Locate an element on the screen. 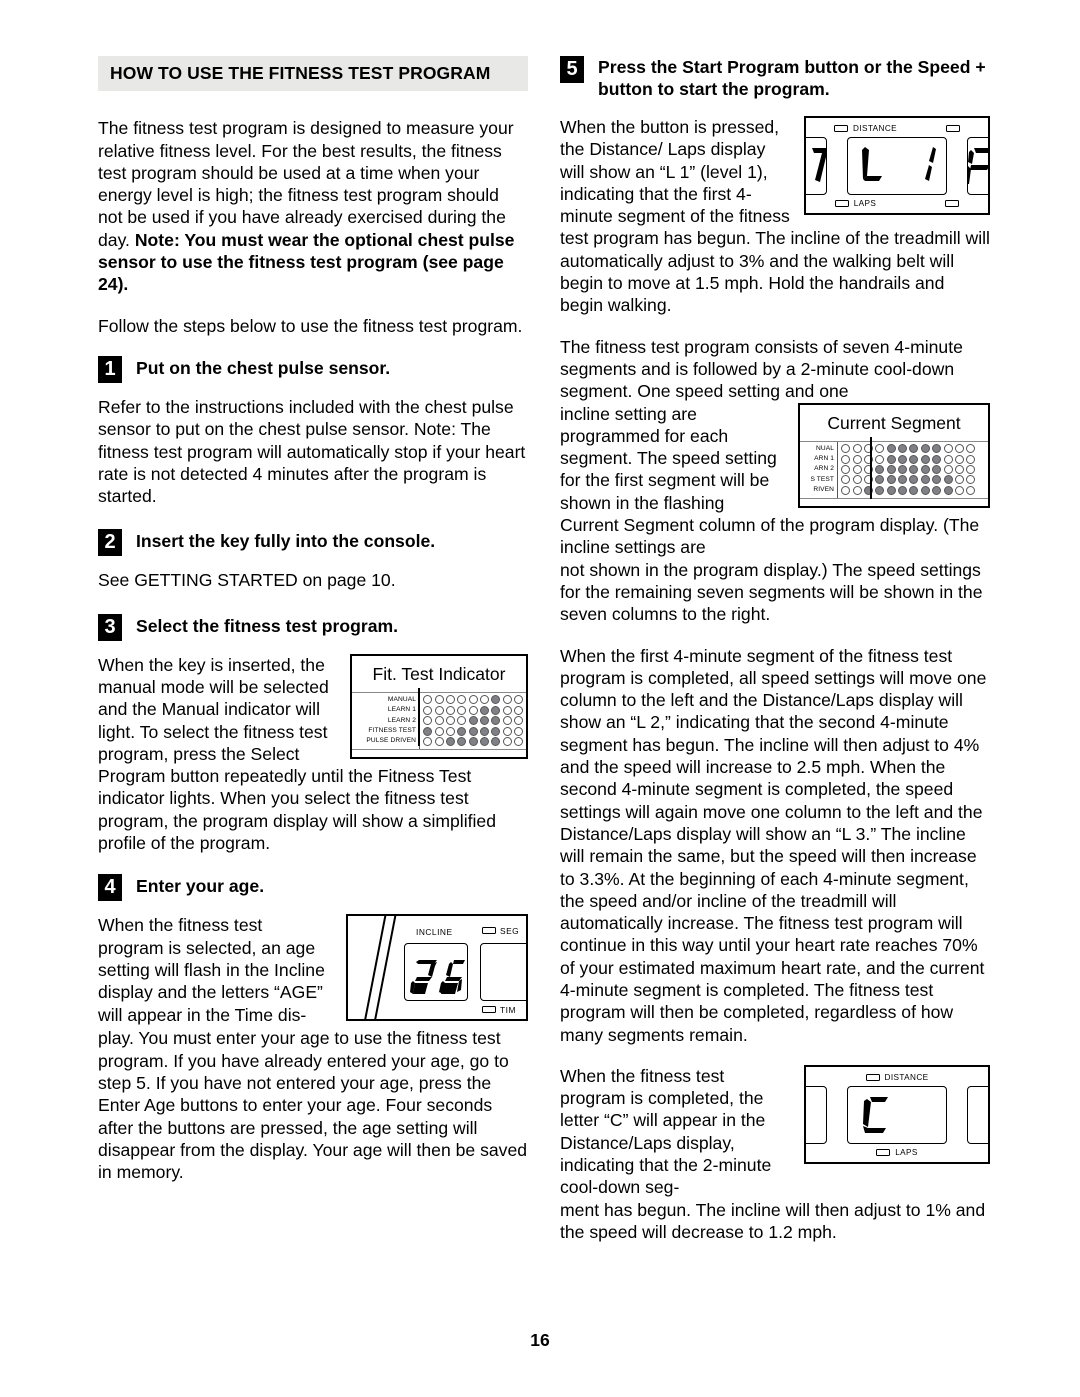  step-2-body: See GETTING STARTED on page 10. is located at coordinates (247, 580).